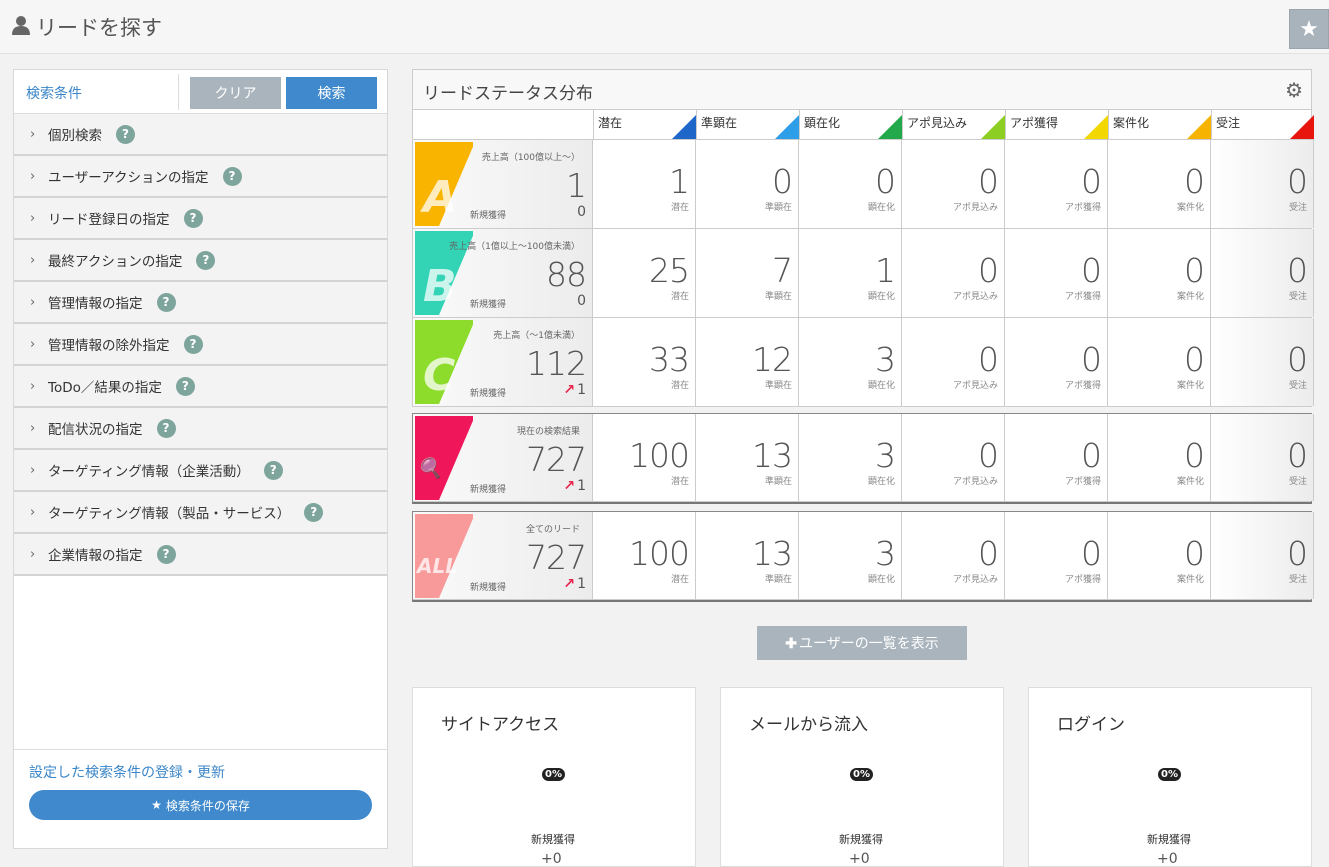 The image size is (1329, 867). I want to click on metric-card: メールから流入 0% 新規獲得 +0, so click(862, 777).